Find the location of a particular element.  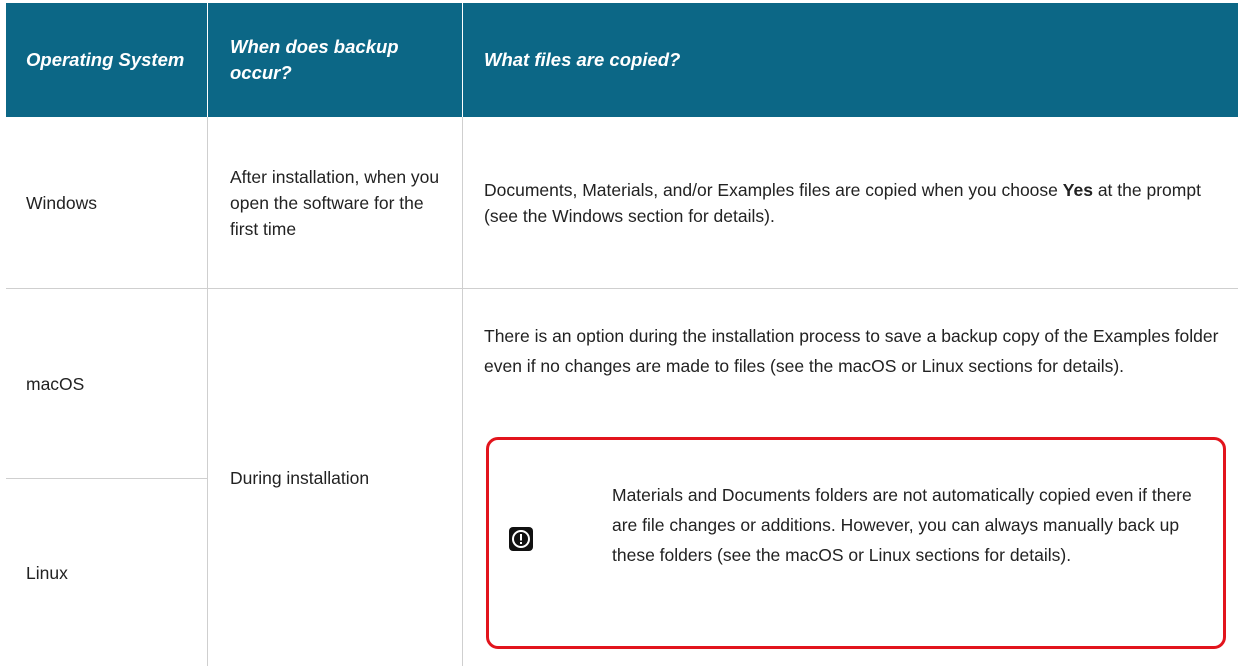

os-macos: macOS is located at coordinates (55, 383).